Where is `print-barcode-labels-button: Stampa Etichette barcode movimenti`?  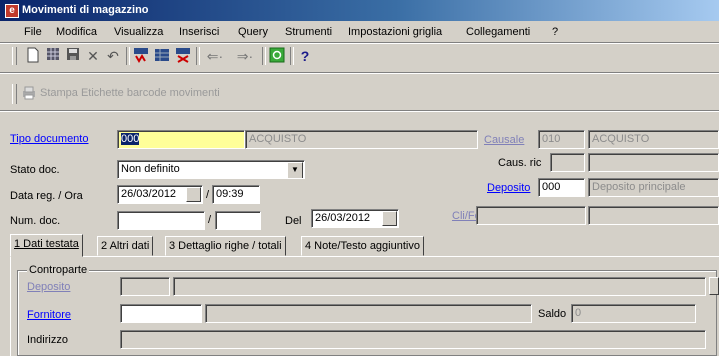 print-barcode-labels-button: Stampa Etichette barcode movimenti is located at coordinates (130, 93).